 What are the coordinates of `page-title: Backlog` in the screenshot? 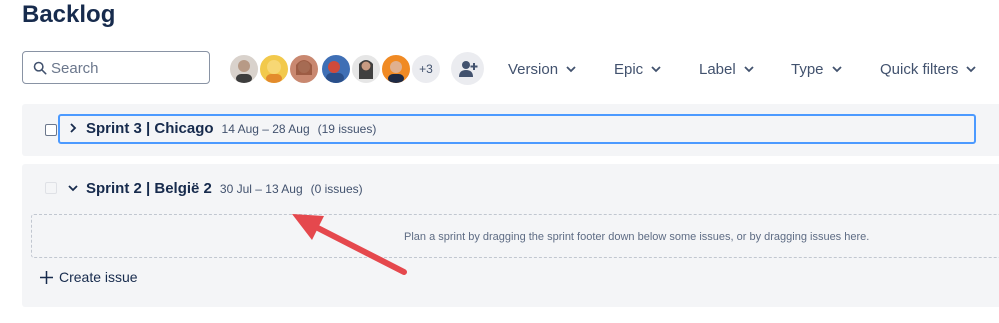 It's located at (69, 14).